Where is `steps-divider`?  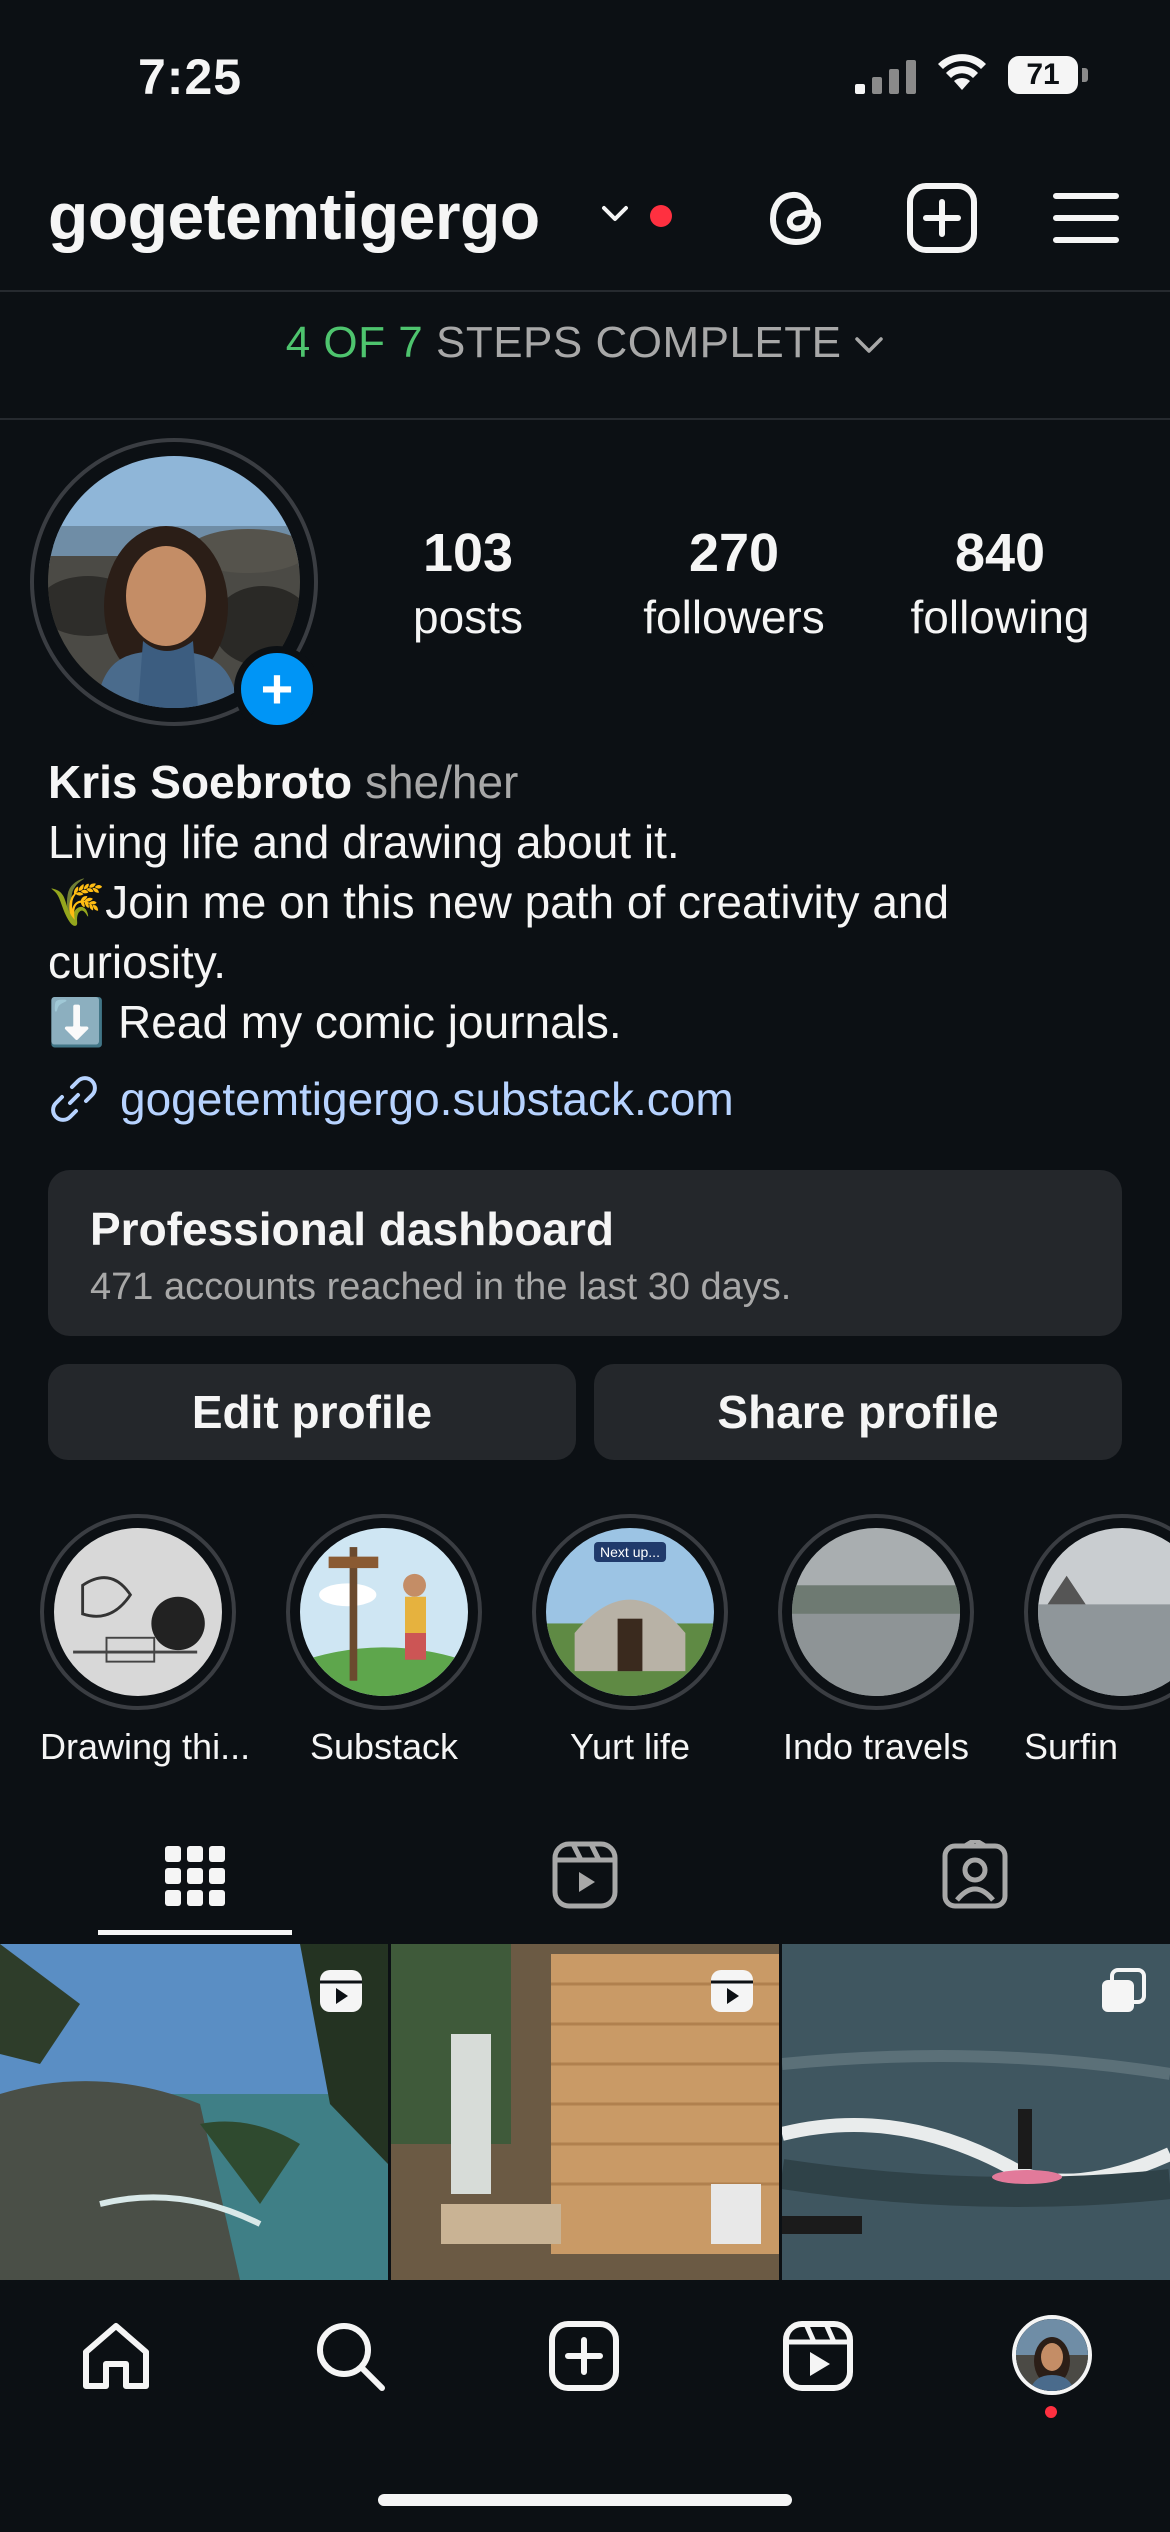
steps-divider is located at coordinates (585, 419).